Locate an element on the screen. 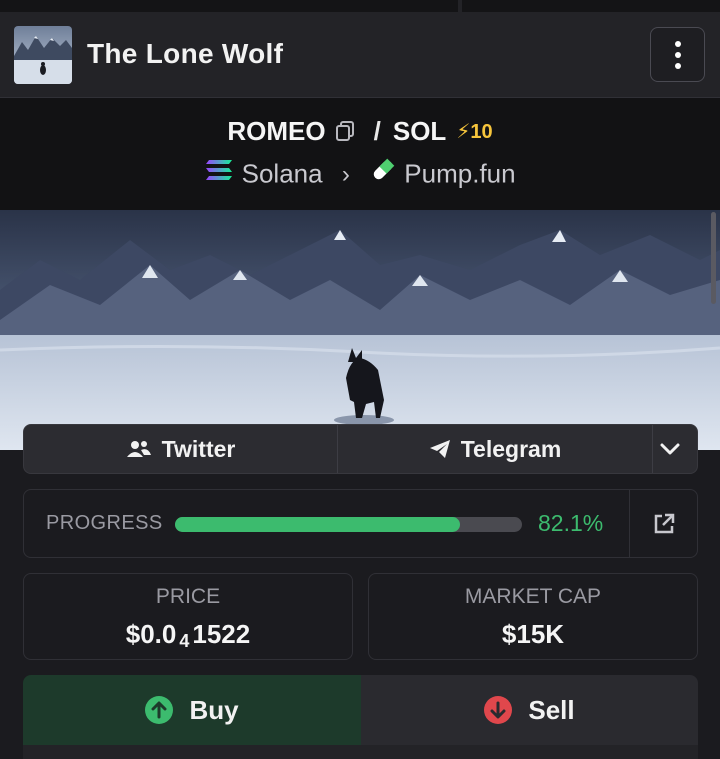 The image size is (720, 759). buy-tab: Buy is located at coordinates (192, 710).